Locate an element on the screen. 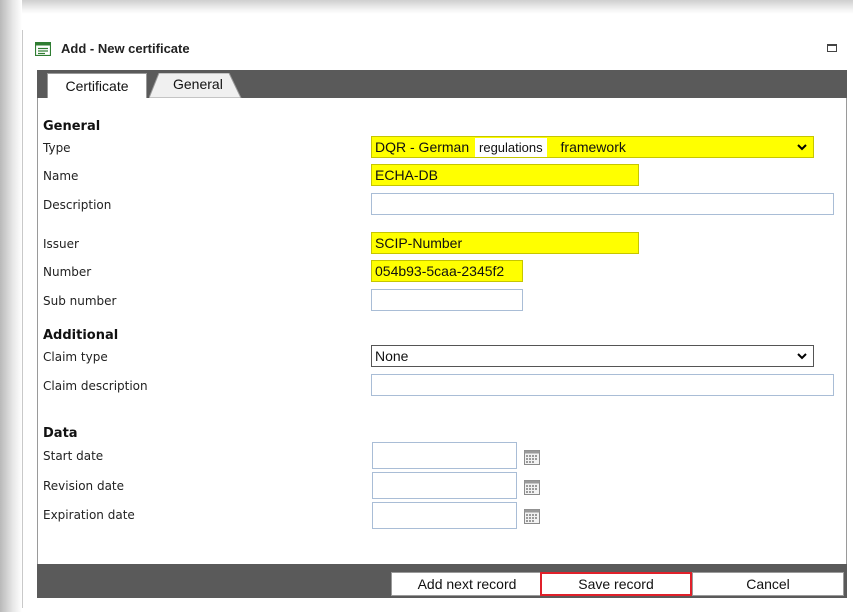  claim-type-value: None is located at coordinates (392, 356).